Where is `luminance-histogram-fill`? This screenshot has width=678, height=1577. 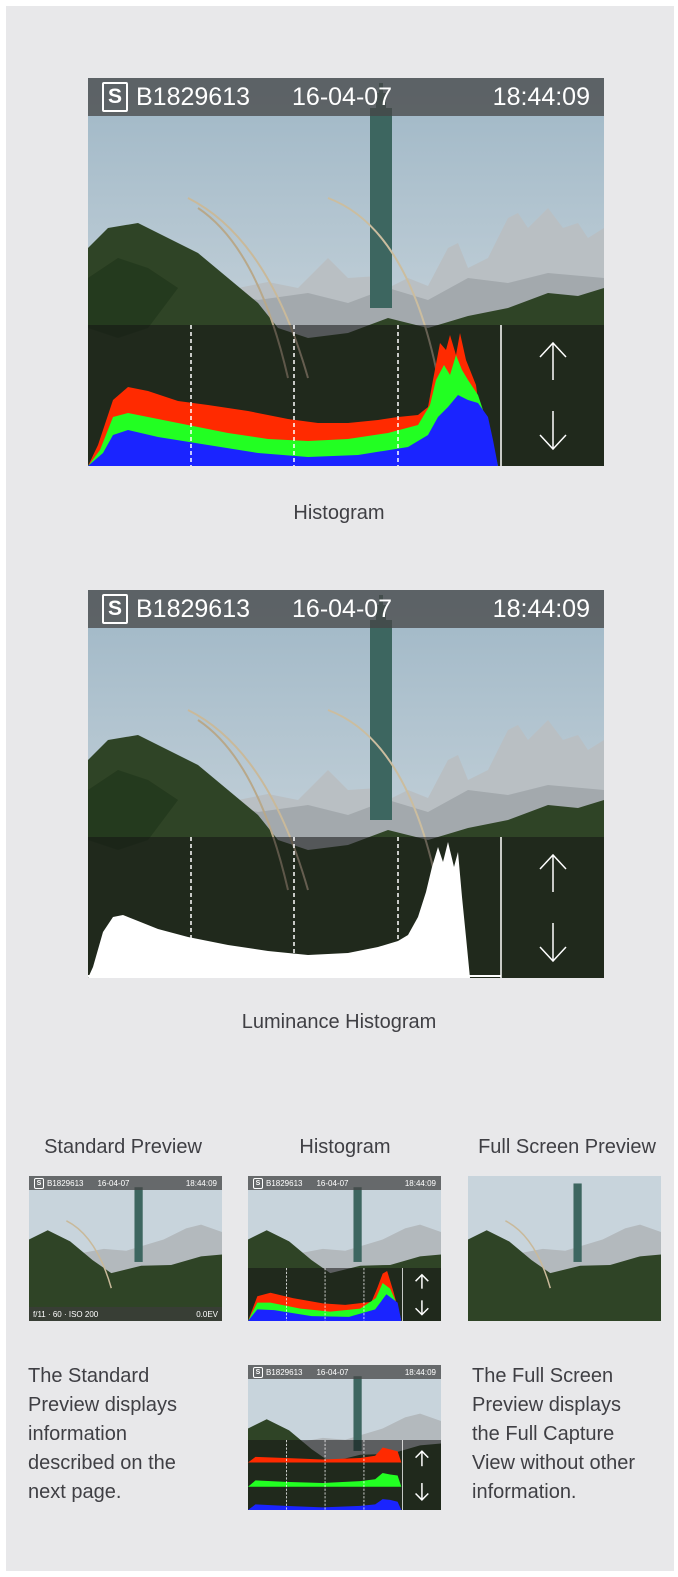 luminance-histogram-fill is located at coordinates (279, 910).